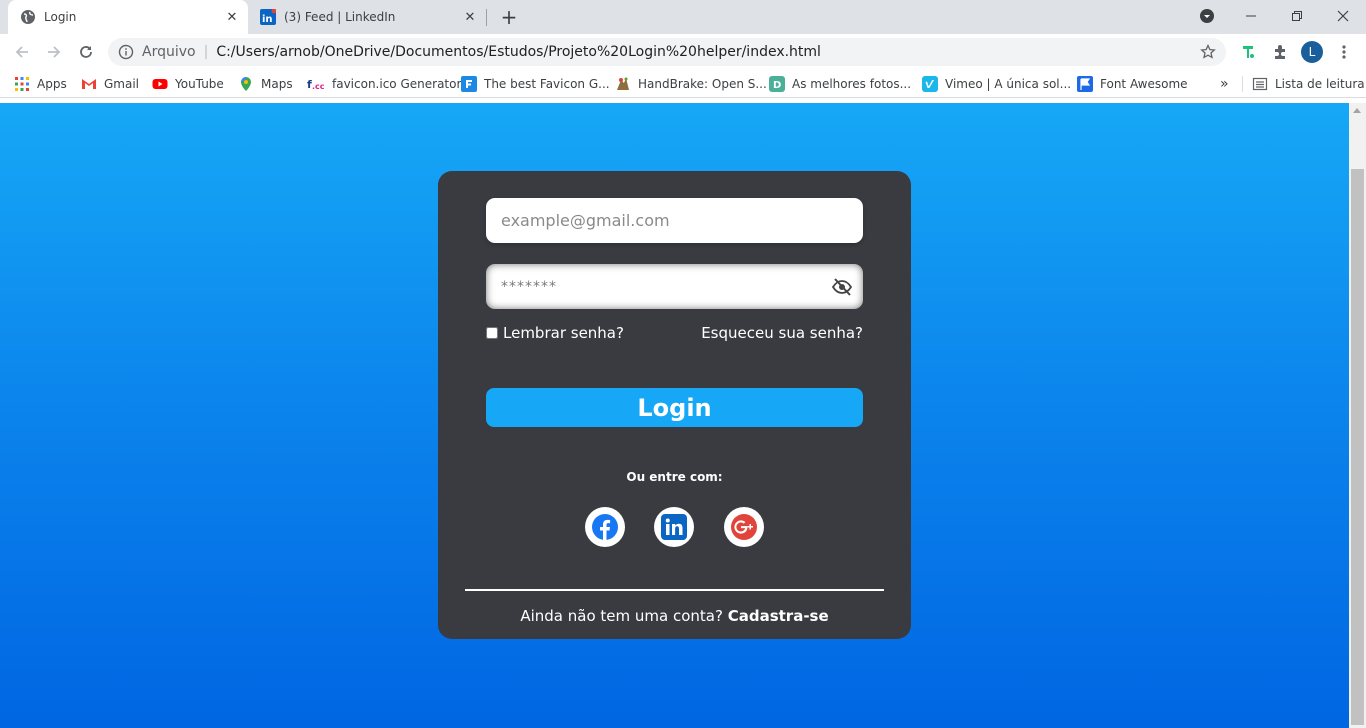 The image size is (1366, 728). I want to click on maps-icon, so click(246, 84).